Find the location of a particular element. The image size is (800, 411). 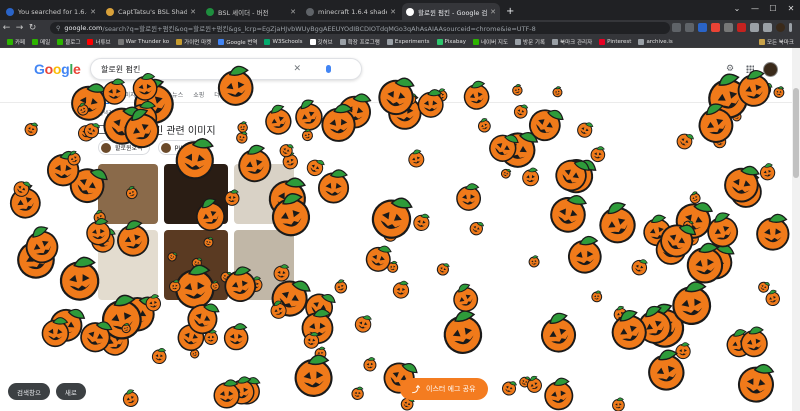

share-icon is located at coordinates (676, 27).